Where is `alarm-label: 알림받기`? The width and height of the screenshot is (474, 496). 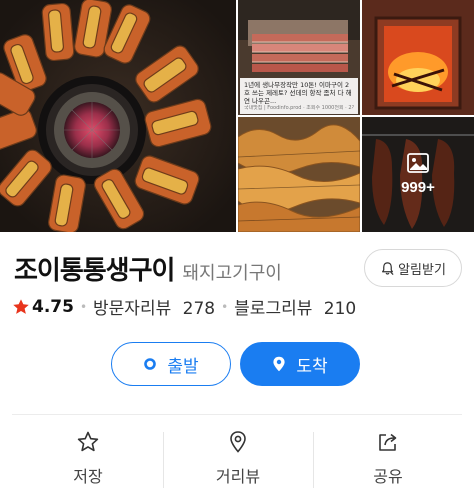 alarm-label: 알림받기 is located at coordinates (422, 270).